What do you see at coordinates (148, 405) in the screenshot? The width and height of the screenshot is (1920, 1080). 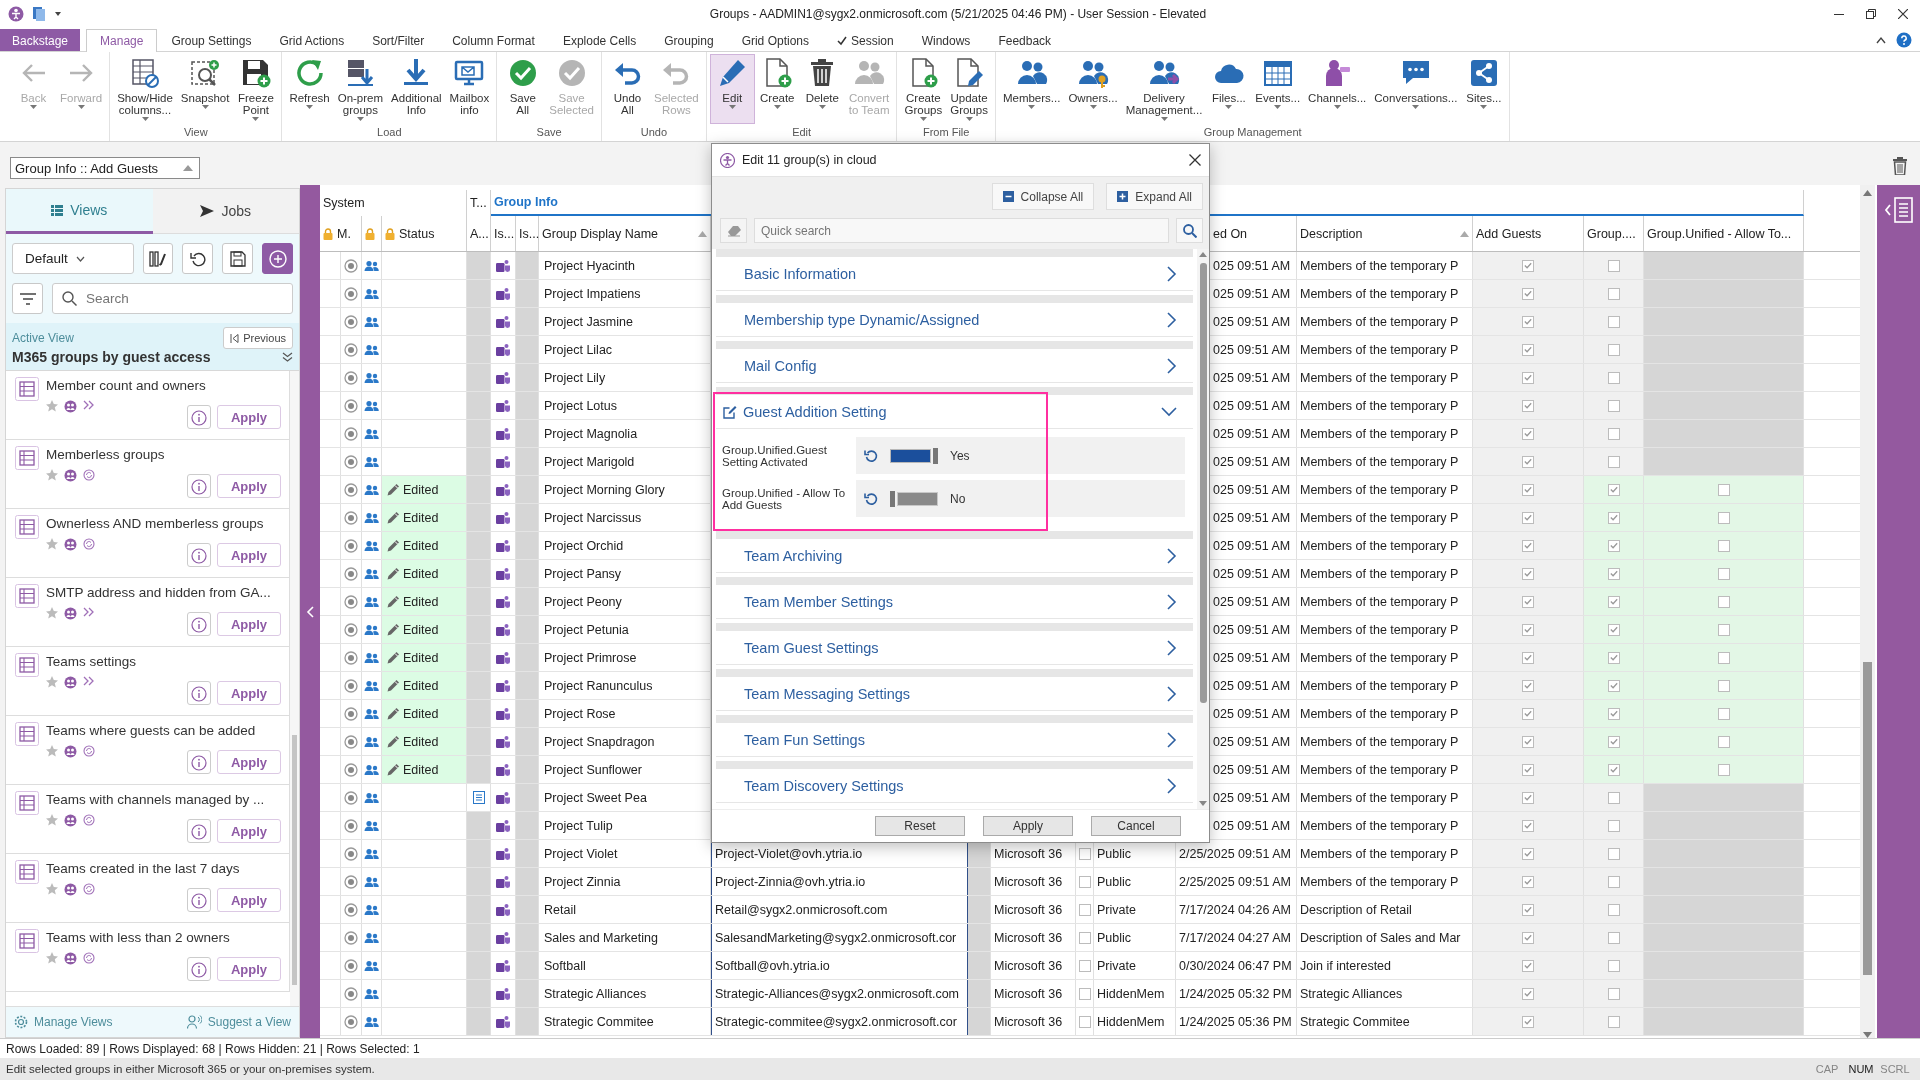 I see `view-item: Member count and owners Apply` at bounding box center [148, 405].